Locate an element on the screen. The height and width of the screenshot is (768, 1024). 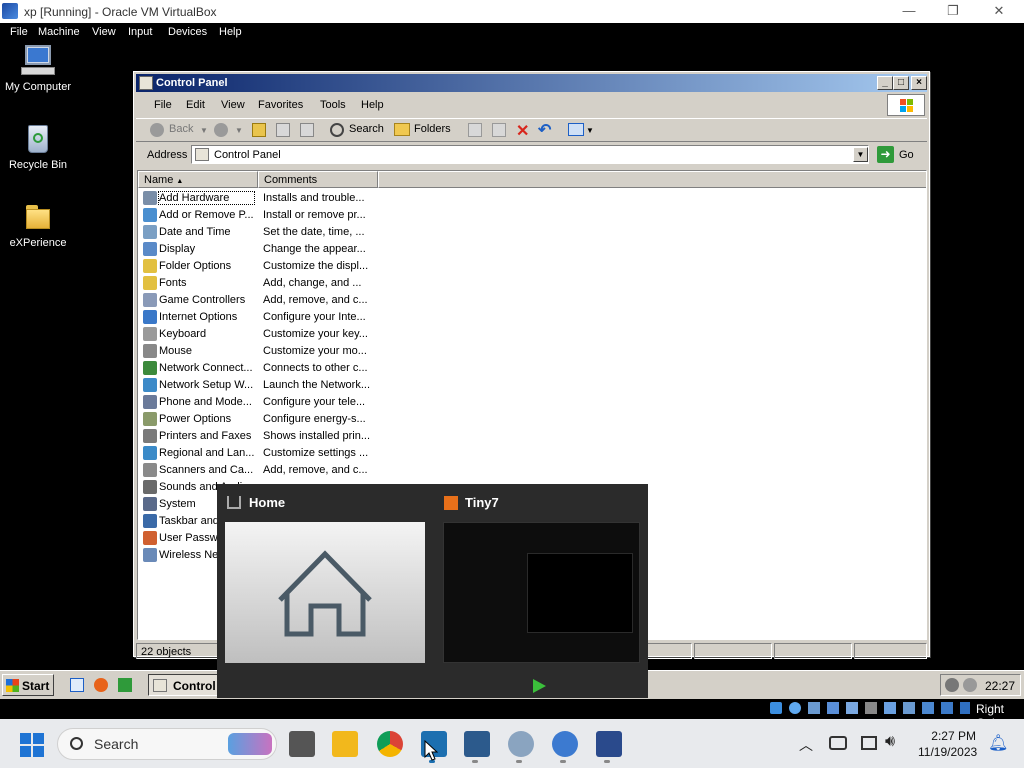
desktop-icon-experience: eXPerience is located at coordinates (38, 225).